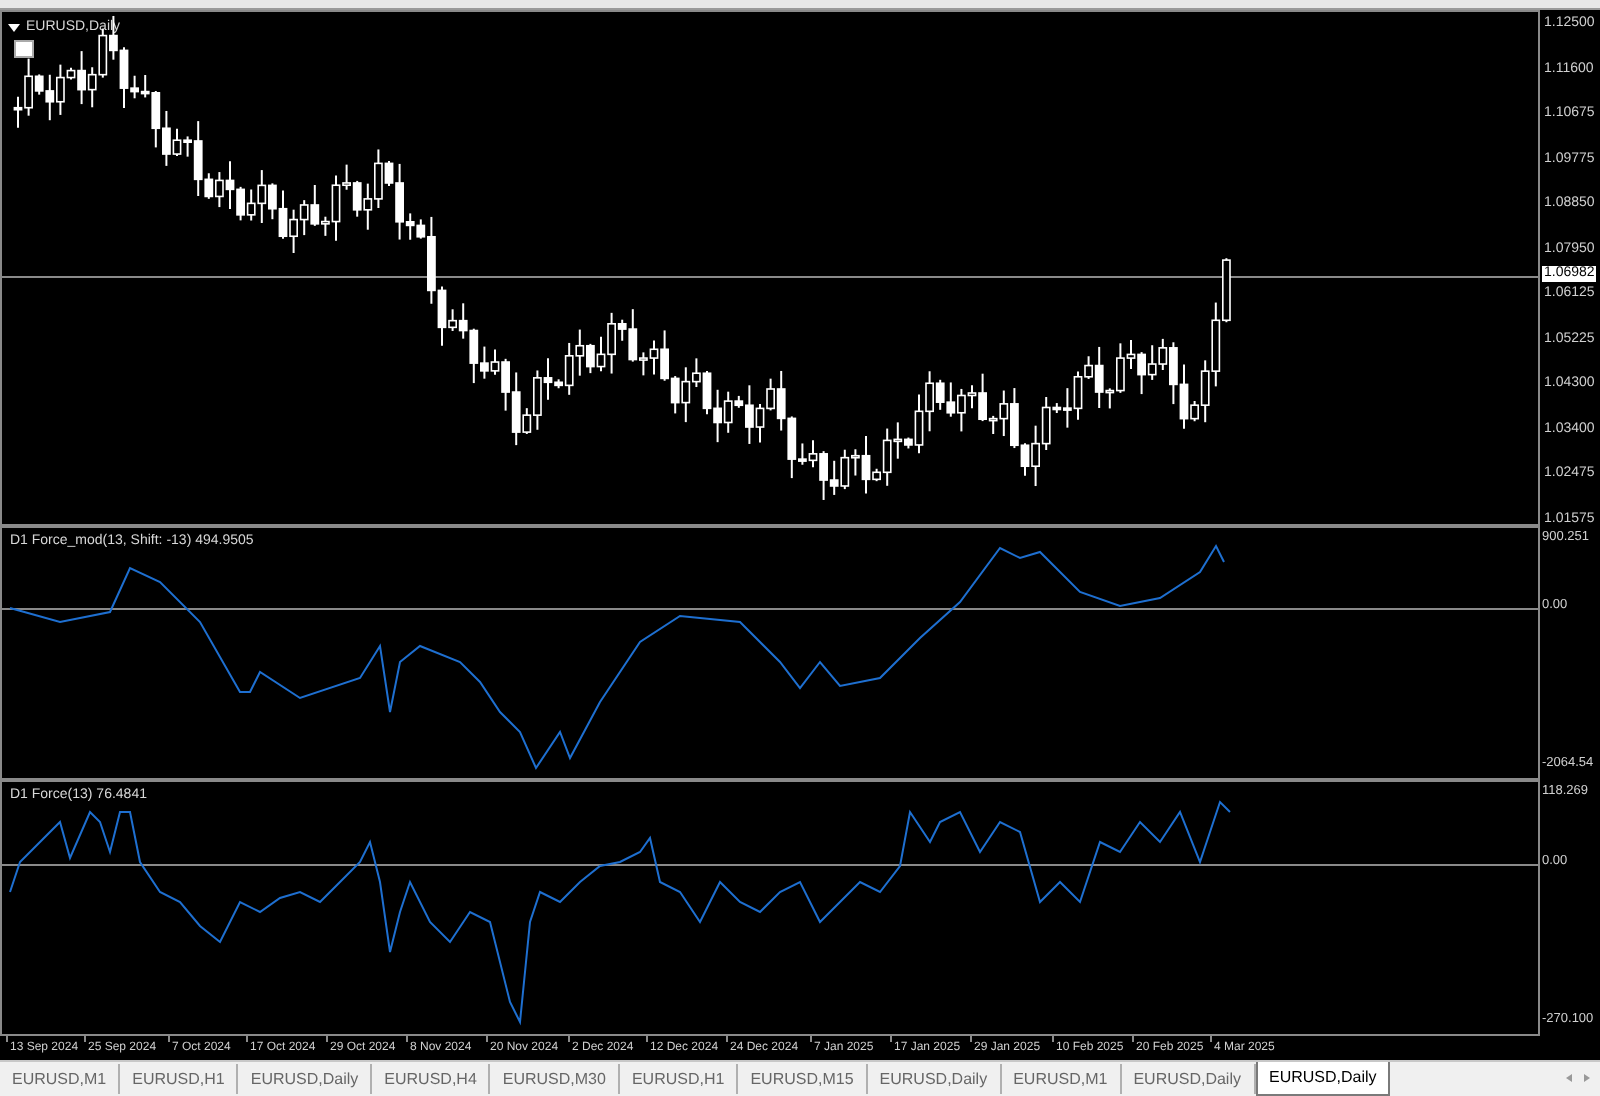 The width and height of the screenshot is (1600, 1096). Describe the element at coordinates (14, 27) in the screenshot. I see `caret-icon` at that location.